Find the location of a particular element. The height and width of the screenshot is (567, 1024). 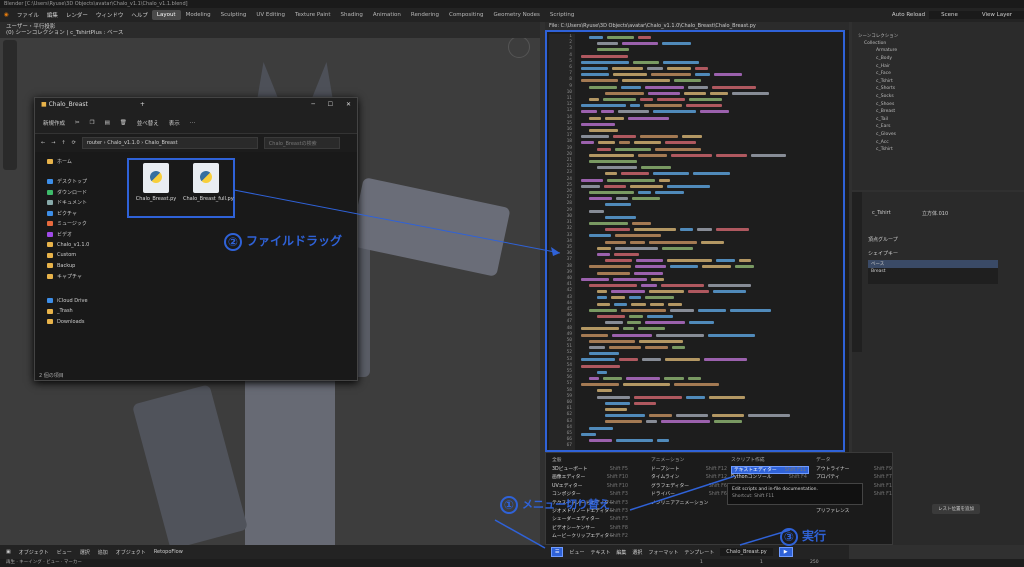

menu-file: ファイル is located at coordinates (28, 15).